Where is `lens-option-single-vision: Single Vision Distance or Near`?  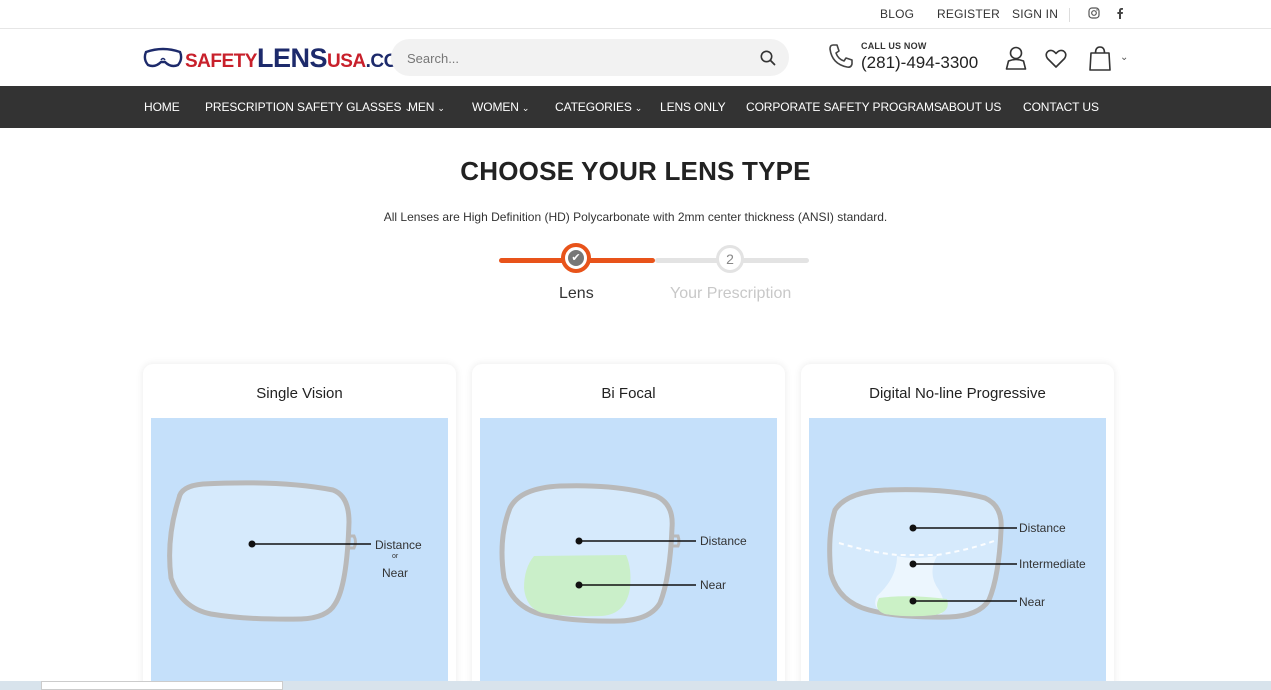
lens-option-single-vision: Single Vision Distance or Near is located at coordinates (299, 527).